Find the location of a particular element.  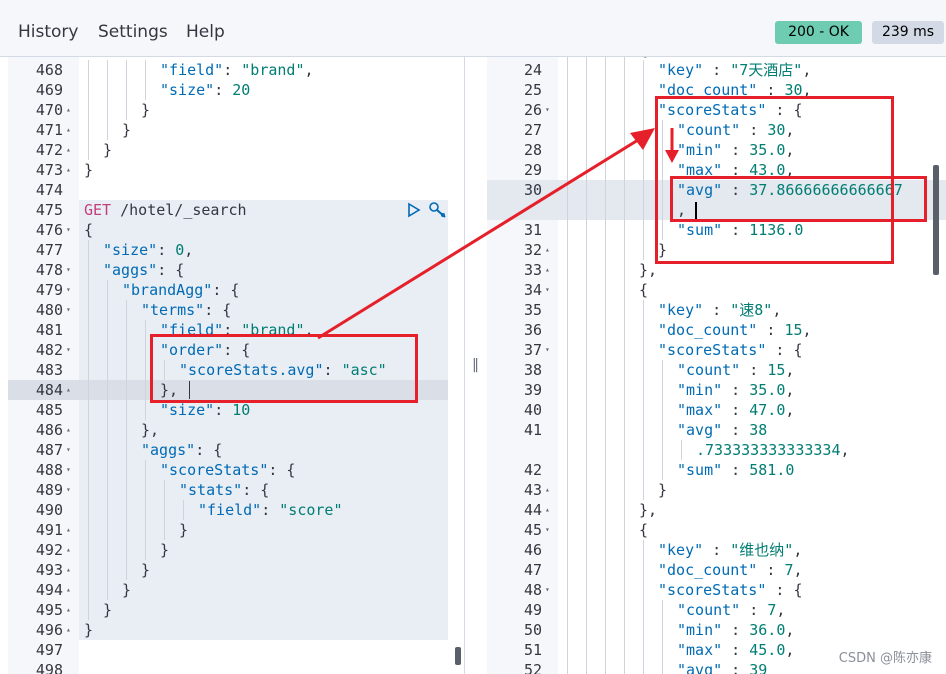

arrow-head-icon is located at coordinates (642, 139).